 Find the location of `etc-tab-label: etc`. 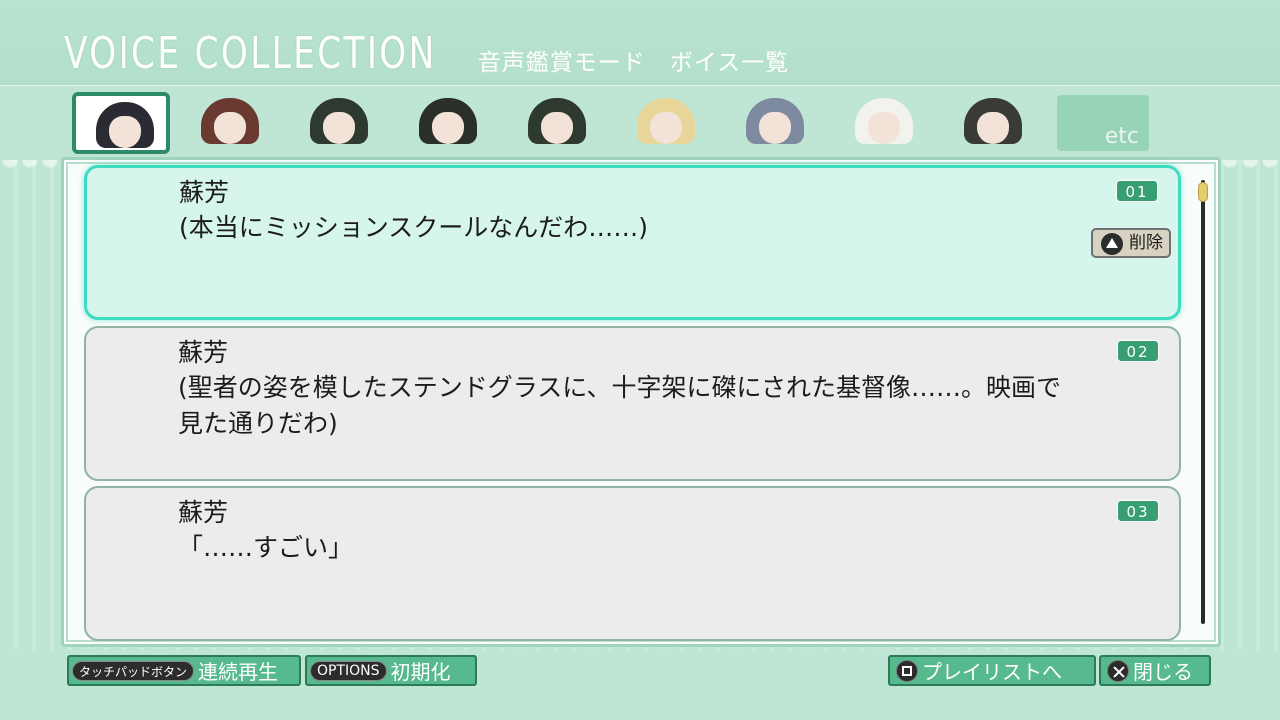

etc-tab-label: etc is located at coordinates (1121, 136).